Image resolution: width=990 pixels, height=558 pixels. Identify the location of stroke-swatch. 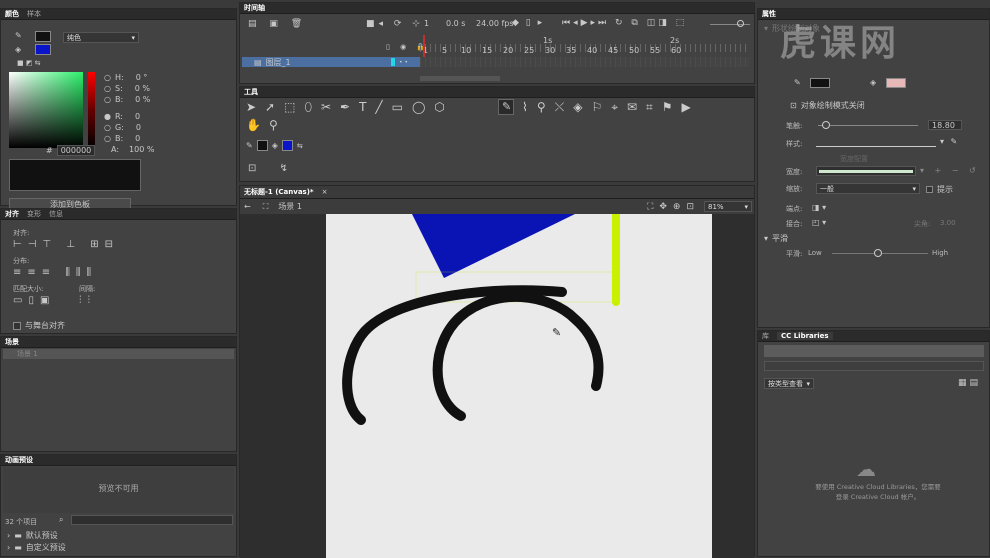
(43, 36).